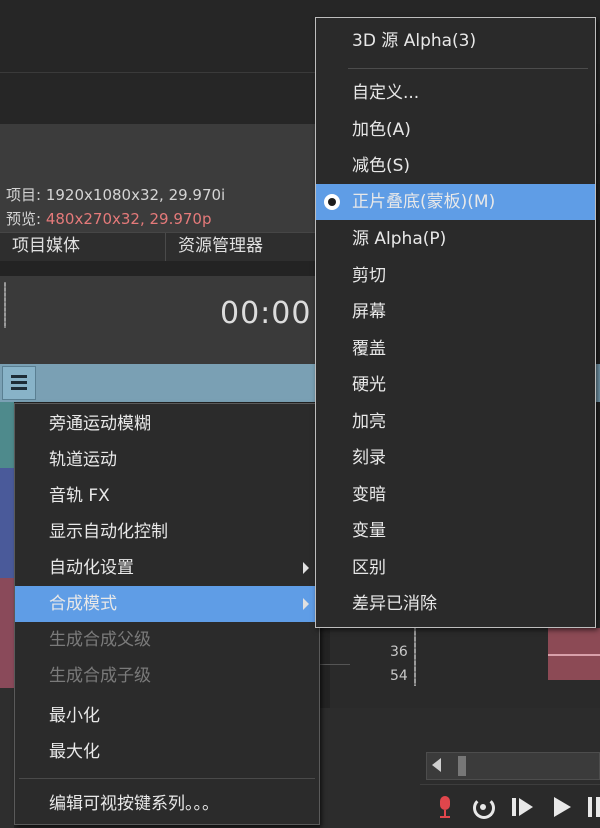  I want to click on scroll-thumb, so click(462, 766).